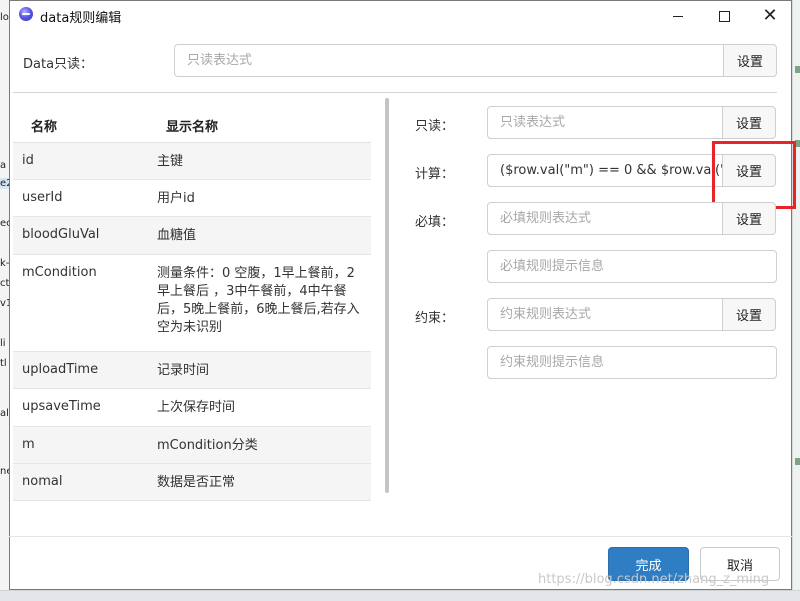  What do you see at coordinates (28, 444) in the screenshot?
I see `cell-name: m` at bounding box center [28, 444].